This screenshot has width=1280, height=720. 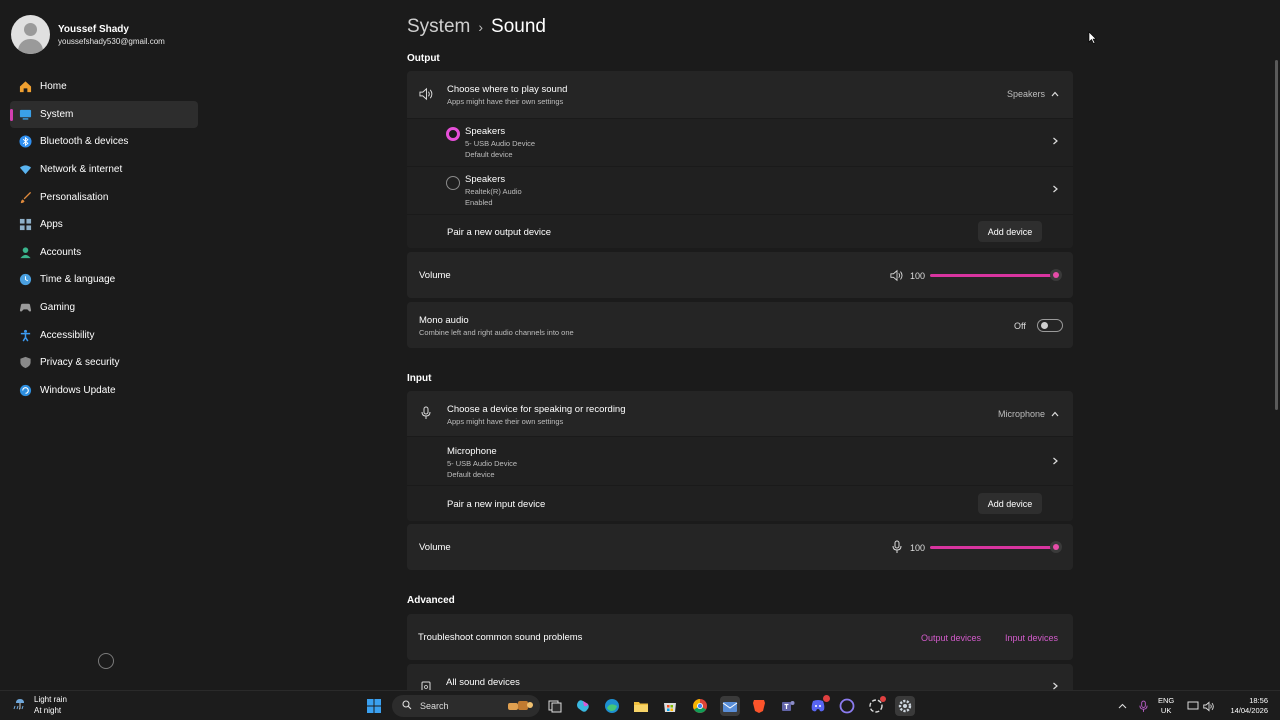 What do you see at coordinates (1166, 710) in the screenshot?
I see `language-region: UK` at bounding box center [1166, 710].